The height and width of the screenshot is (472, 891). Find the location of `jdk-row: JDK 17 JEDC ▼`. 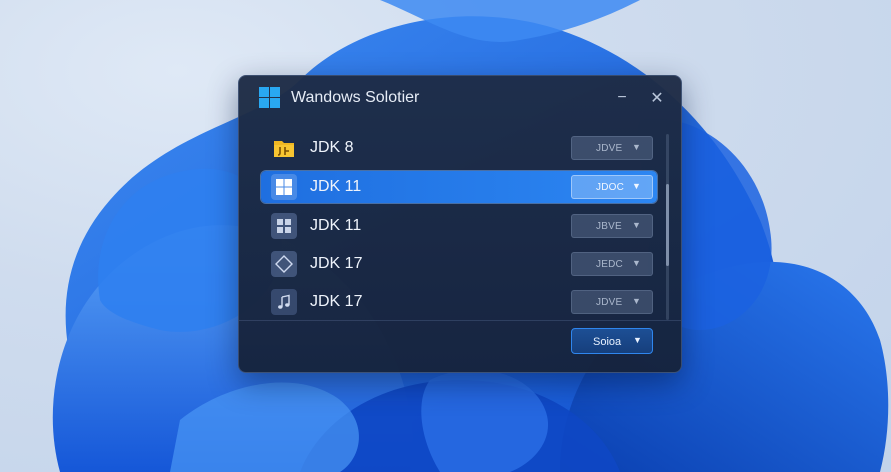

jdk-row: JDK 17 JEDC ▼ is located at coordinates (459, 264).